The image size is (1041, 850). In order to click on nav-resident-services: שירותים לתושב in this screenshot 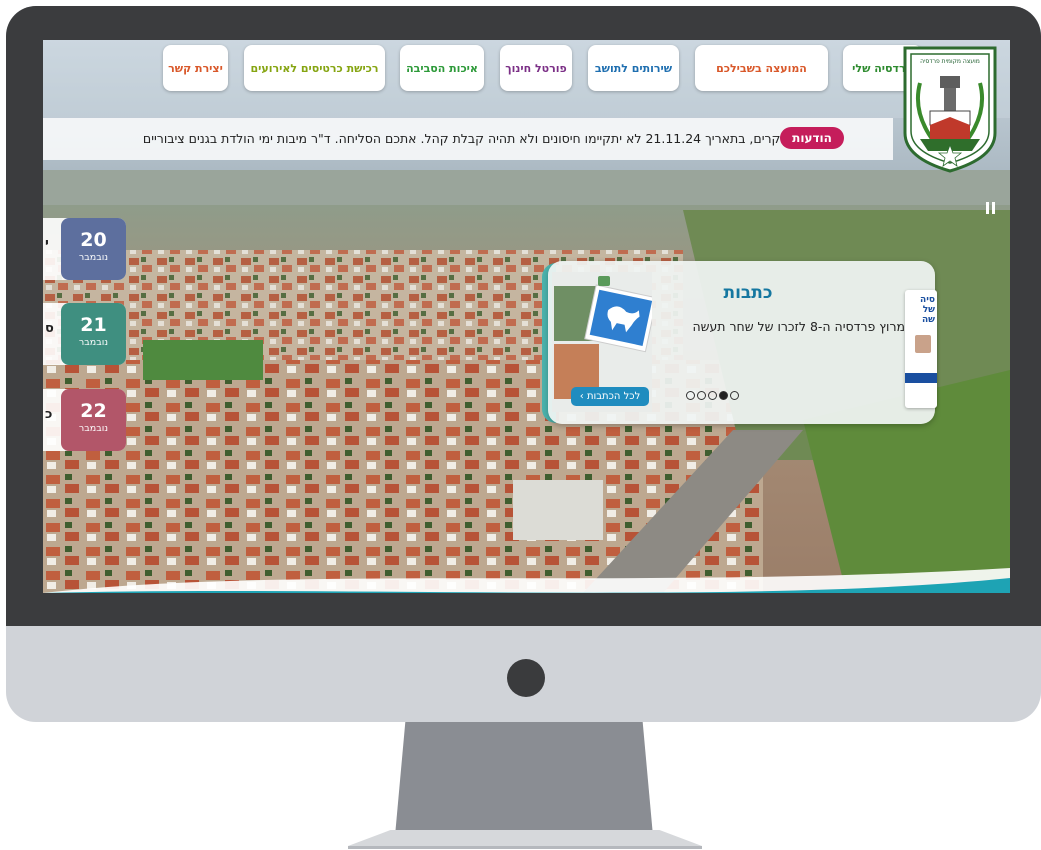, I will do `click(633, 68)`.